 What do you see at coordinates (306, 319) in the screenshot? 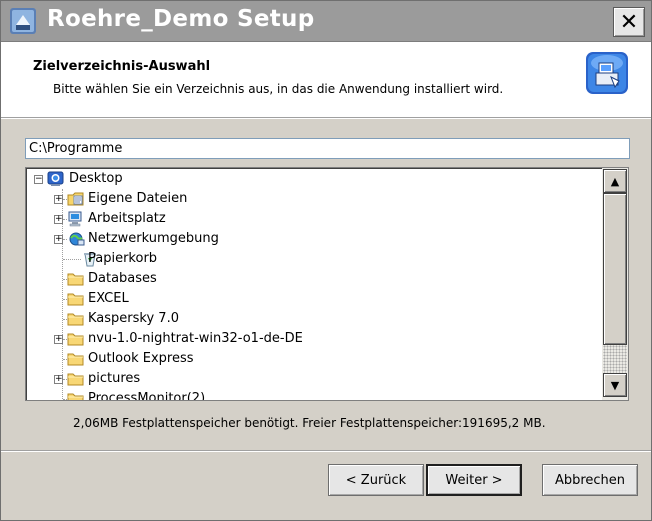
I see `tree-item-kaspersky: Kaspersky 7.0` at bounding box center [306, 319].